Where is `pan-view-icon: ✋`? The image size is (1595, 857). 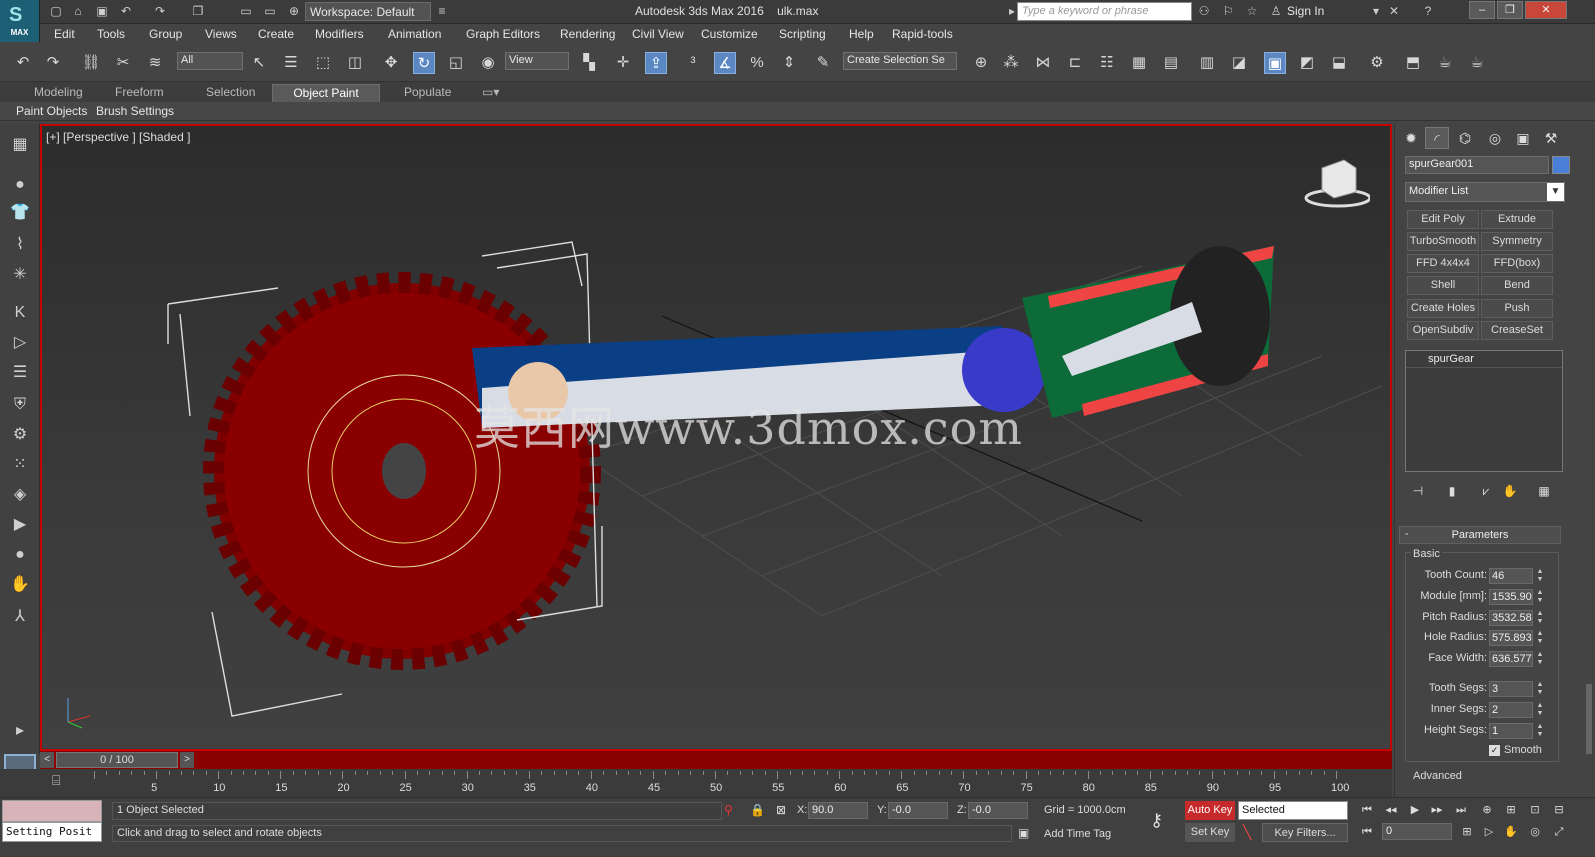
pan-view-icon: ✋ is located at coordinates (1511, 832).